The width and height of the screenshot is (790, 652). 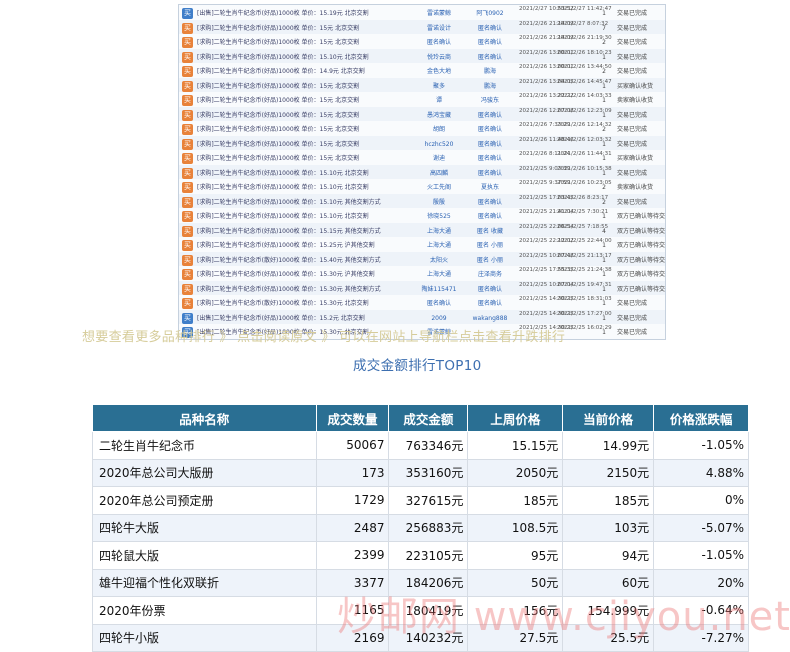 I want to click on deal-time: 2021/2/26 10:23:05, so click(x=584, y=183).